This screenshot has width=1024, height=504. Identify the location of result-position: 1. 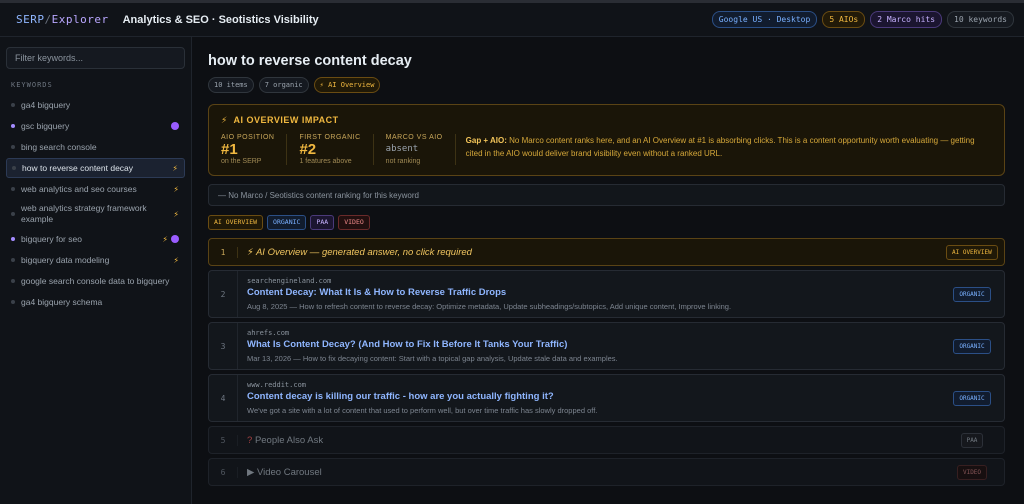
(223, 252).